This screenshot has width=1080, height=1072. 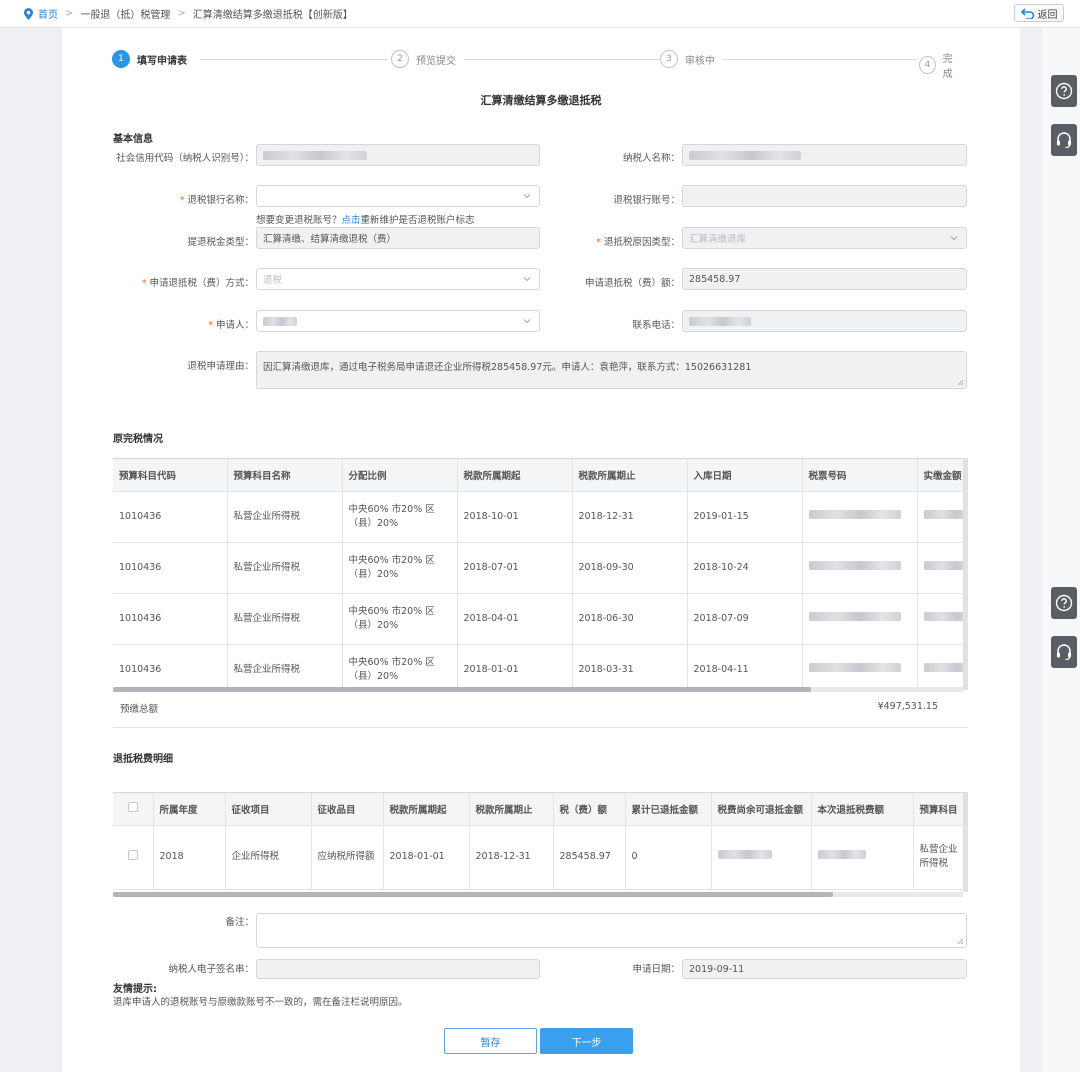 What do you see at coordinates (940, 517) in the screenshot?
I see `cell-paid` at bounding box center [940, 517].